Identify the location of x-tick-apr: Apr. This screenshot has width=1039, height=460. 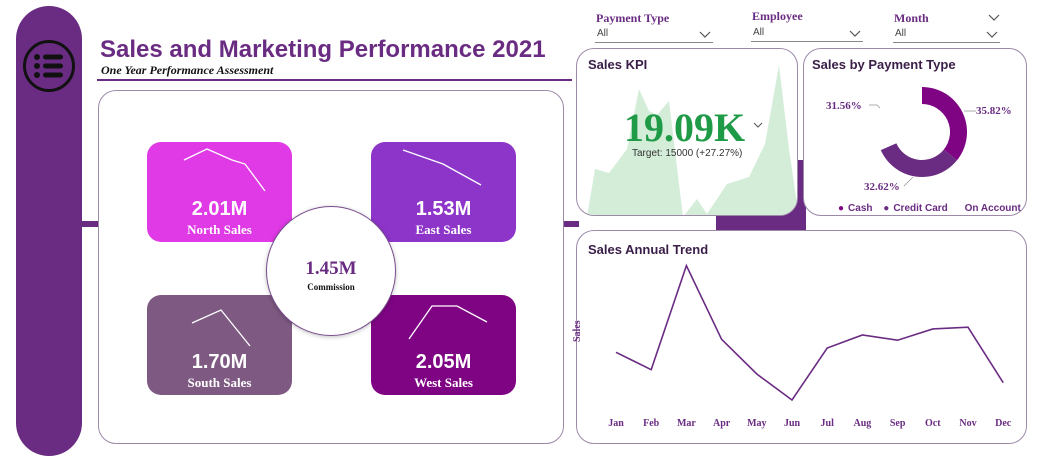
(721, 423).